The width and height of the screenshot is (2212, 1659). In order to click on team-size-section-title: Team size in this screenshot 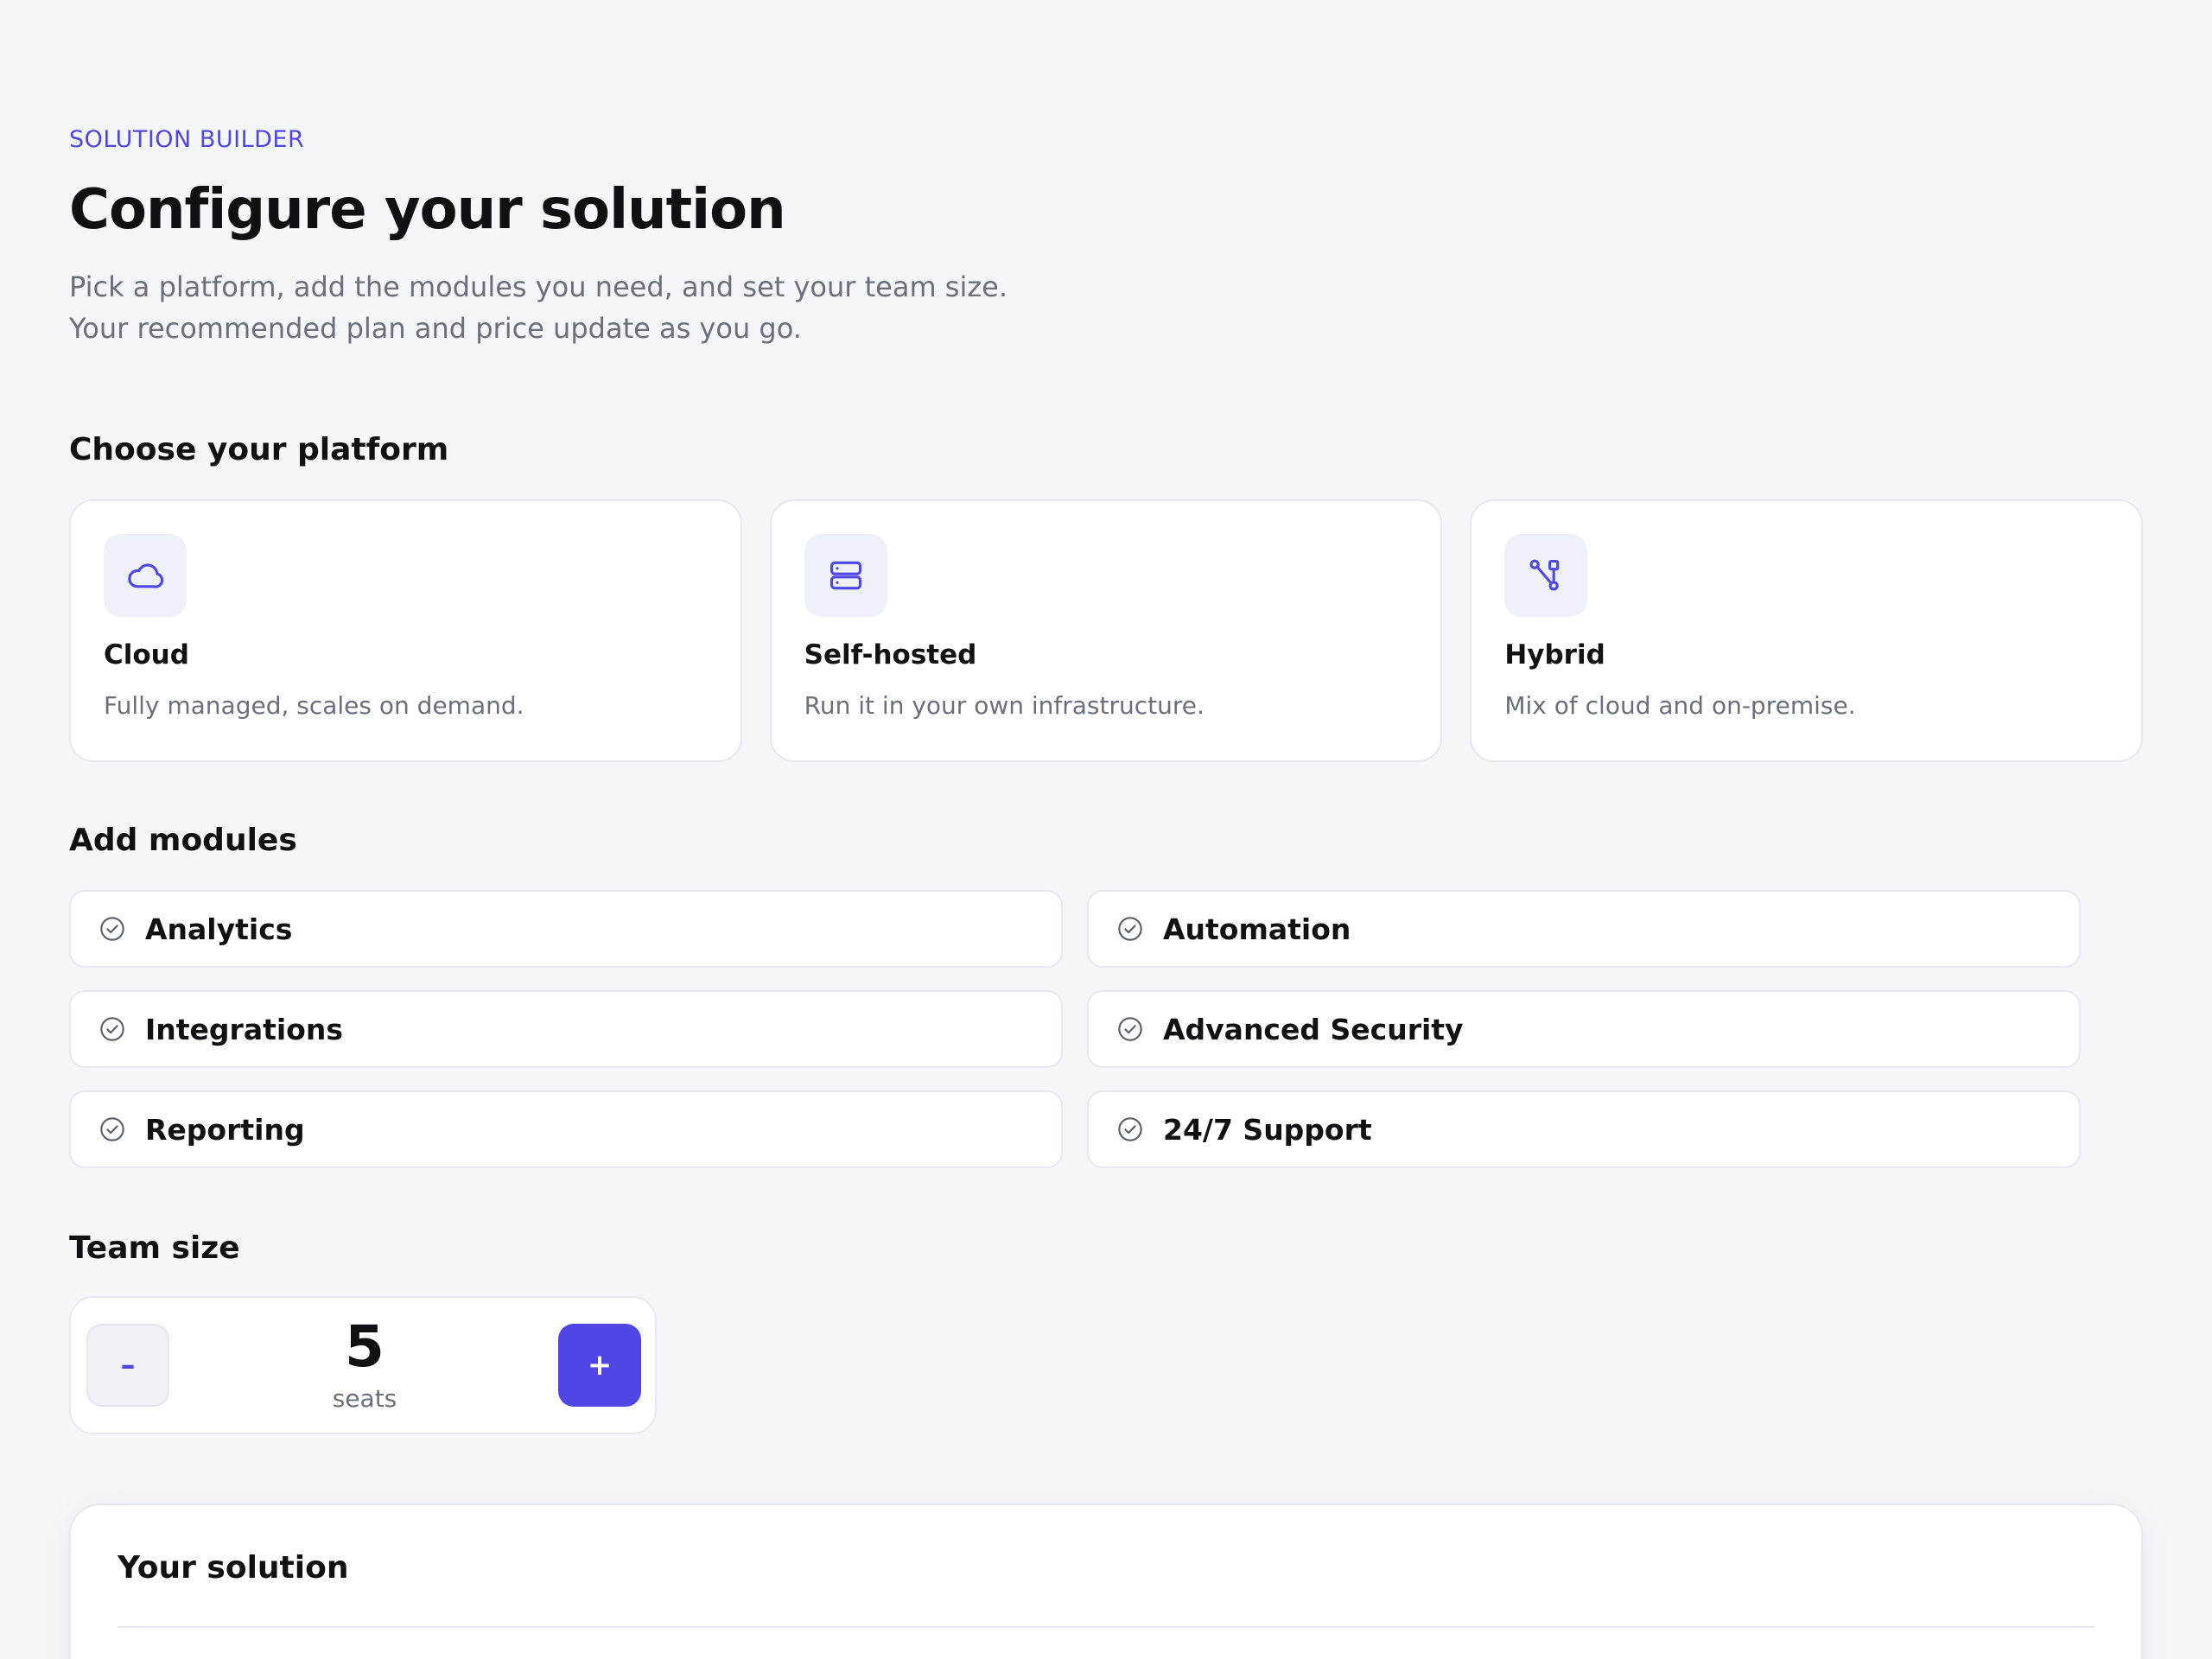, I will do `click(154, 1248)`.